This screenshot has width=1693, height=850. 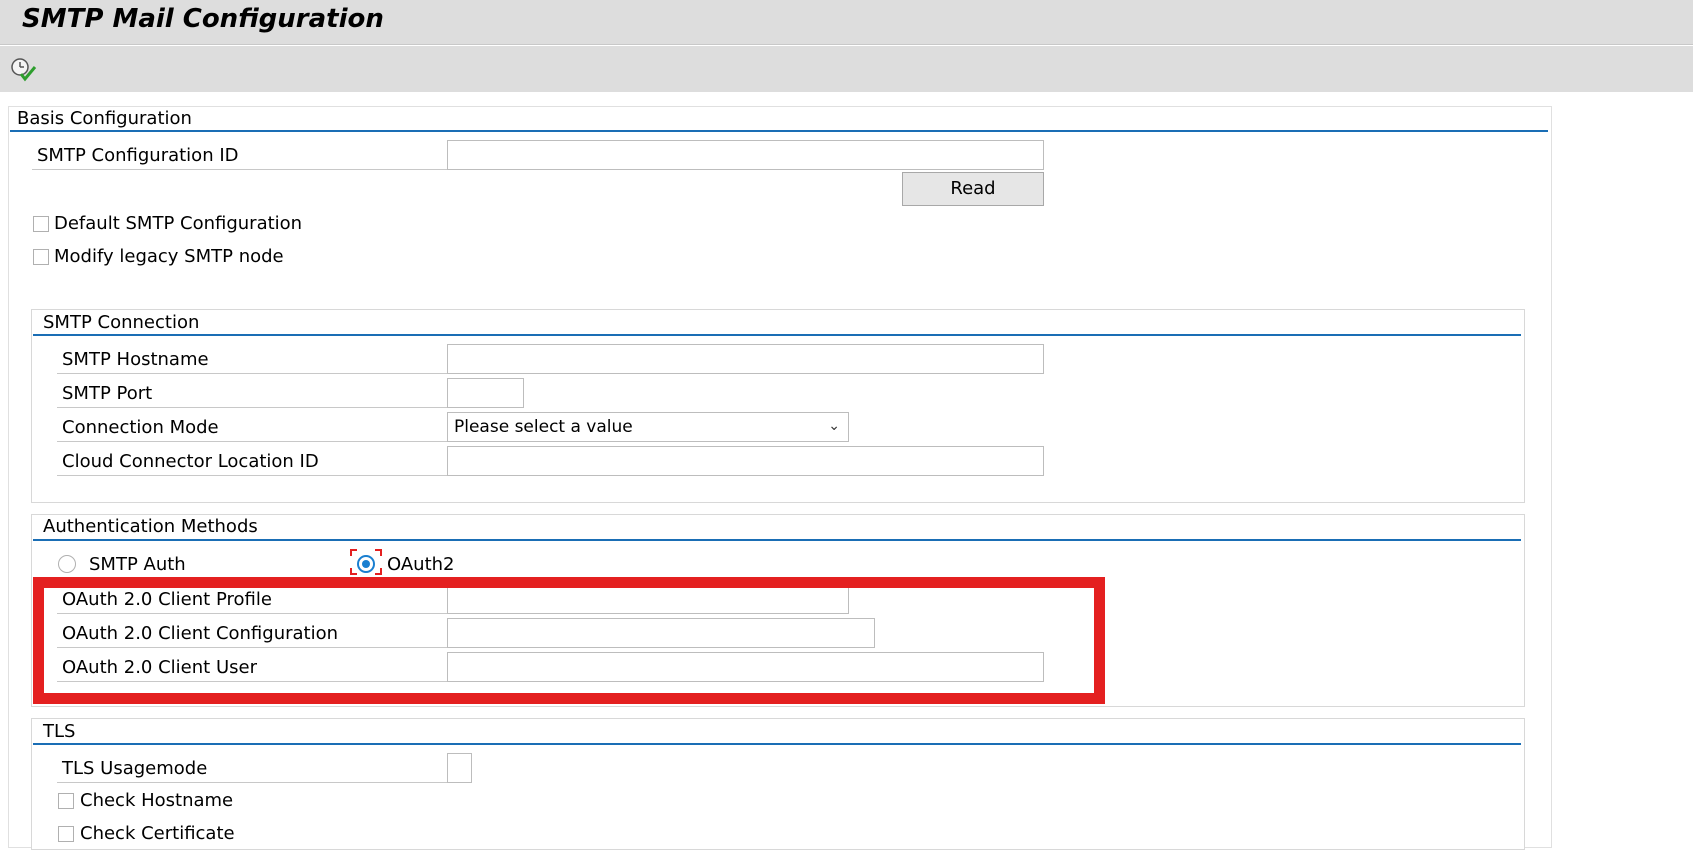 I want to click on port-input, so click(x=485, y=393).